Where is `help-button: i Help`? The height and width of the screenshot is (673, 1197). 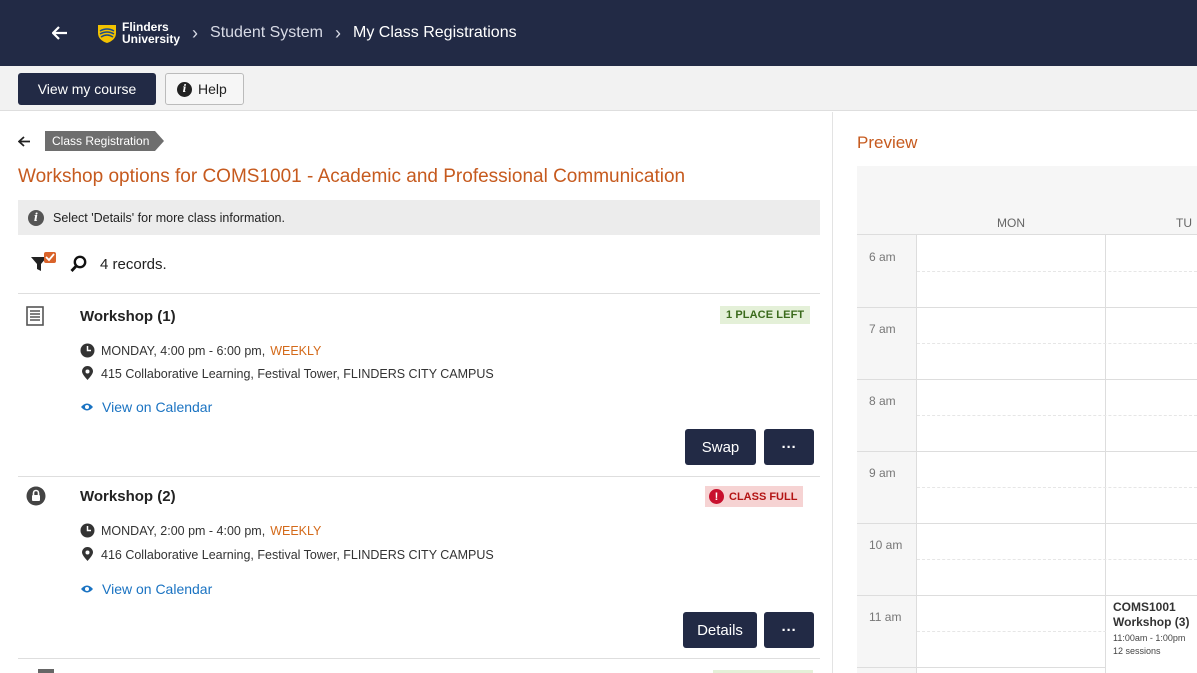
help-button: i Help is located at coordinates (204, 89).